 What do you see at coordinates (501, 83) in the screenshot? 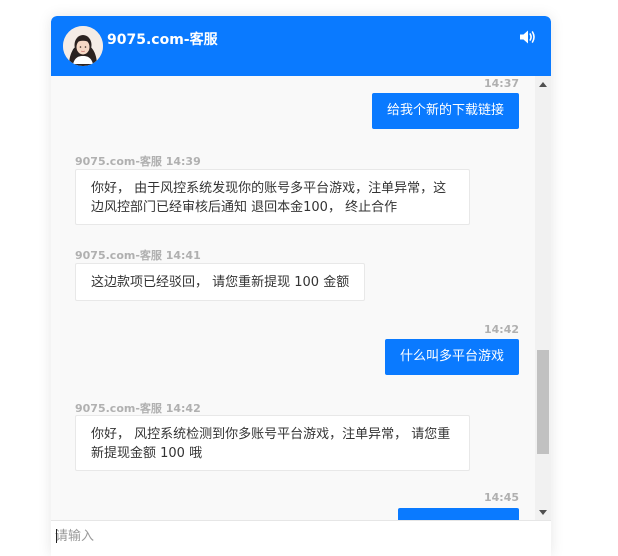
I see `message-time: 14:37` at bounding box center [501, 83].